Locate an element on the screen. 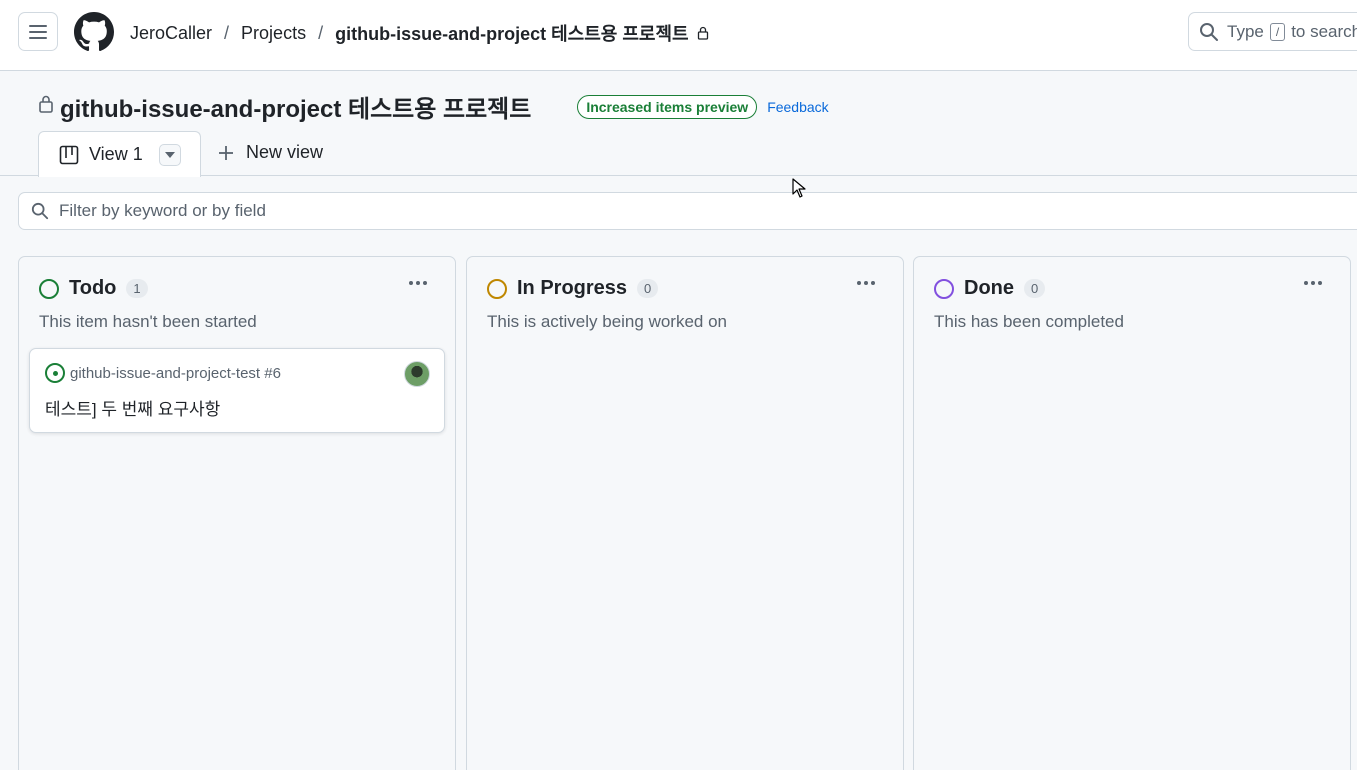  search-shortcut-key: / is located at coordinates (1277, 31).